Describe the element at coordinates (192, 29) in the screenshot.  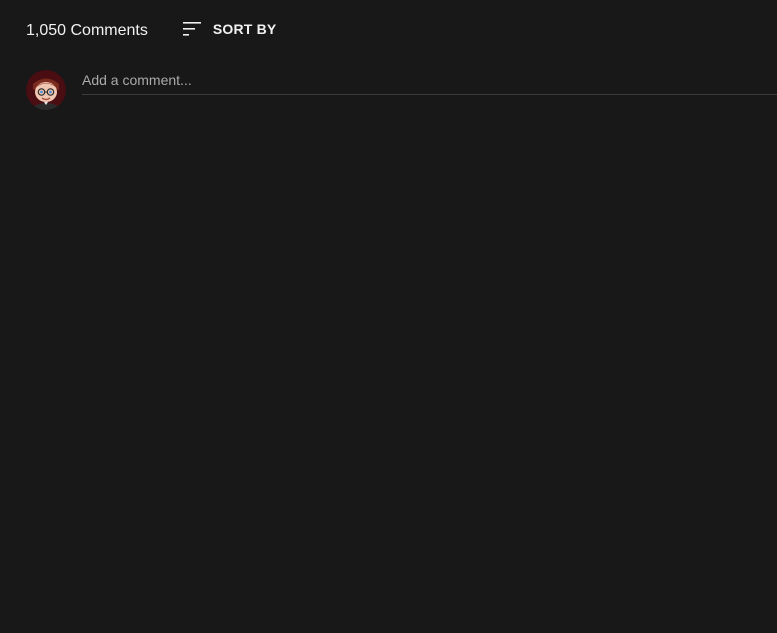
I see `sort-icon` at that location.